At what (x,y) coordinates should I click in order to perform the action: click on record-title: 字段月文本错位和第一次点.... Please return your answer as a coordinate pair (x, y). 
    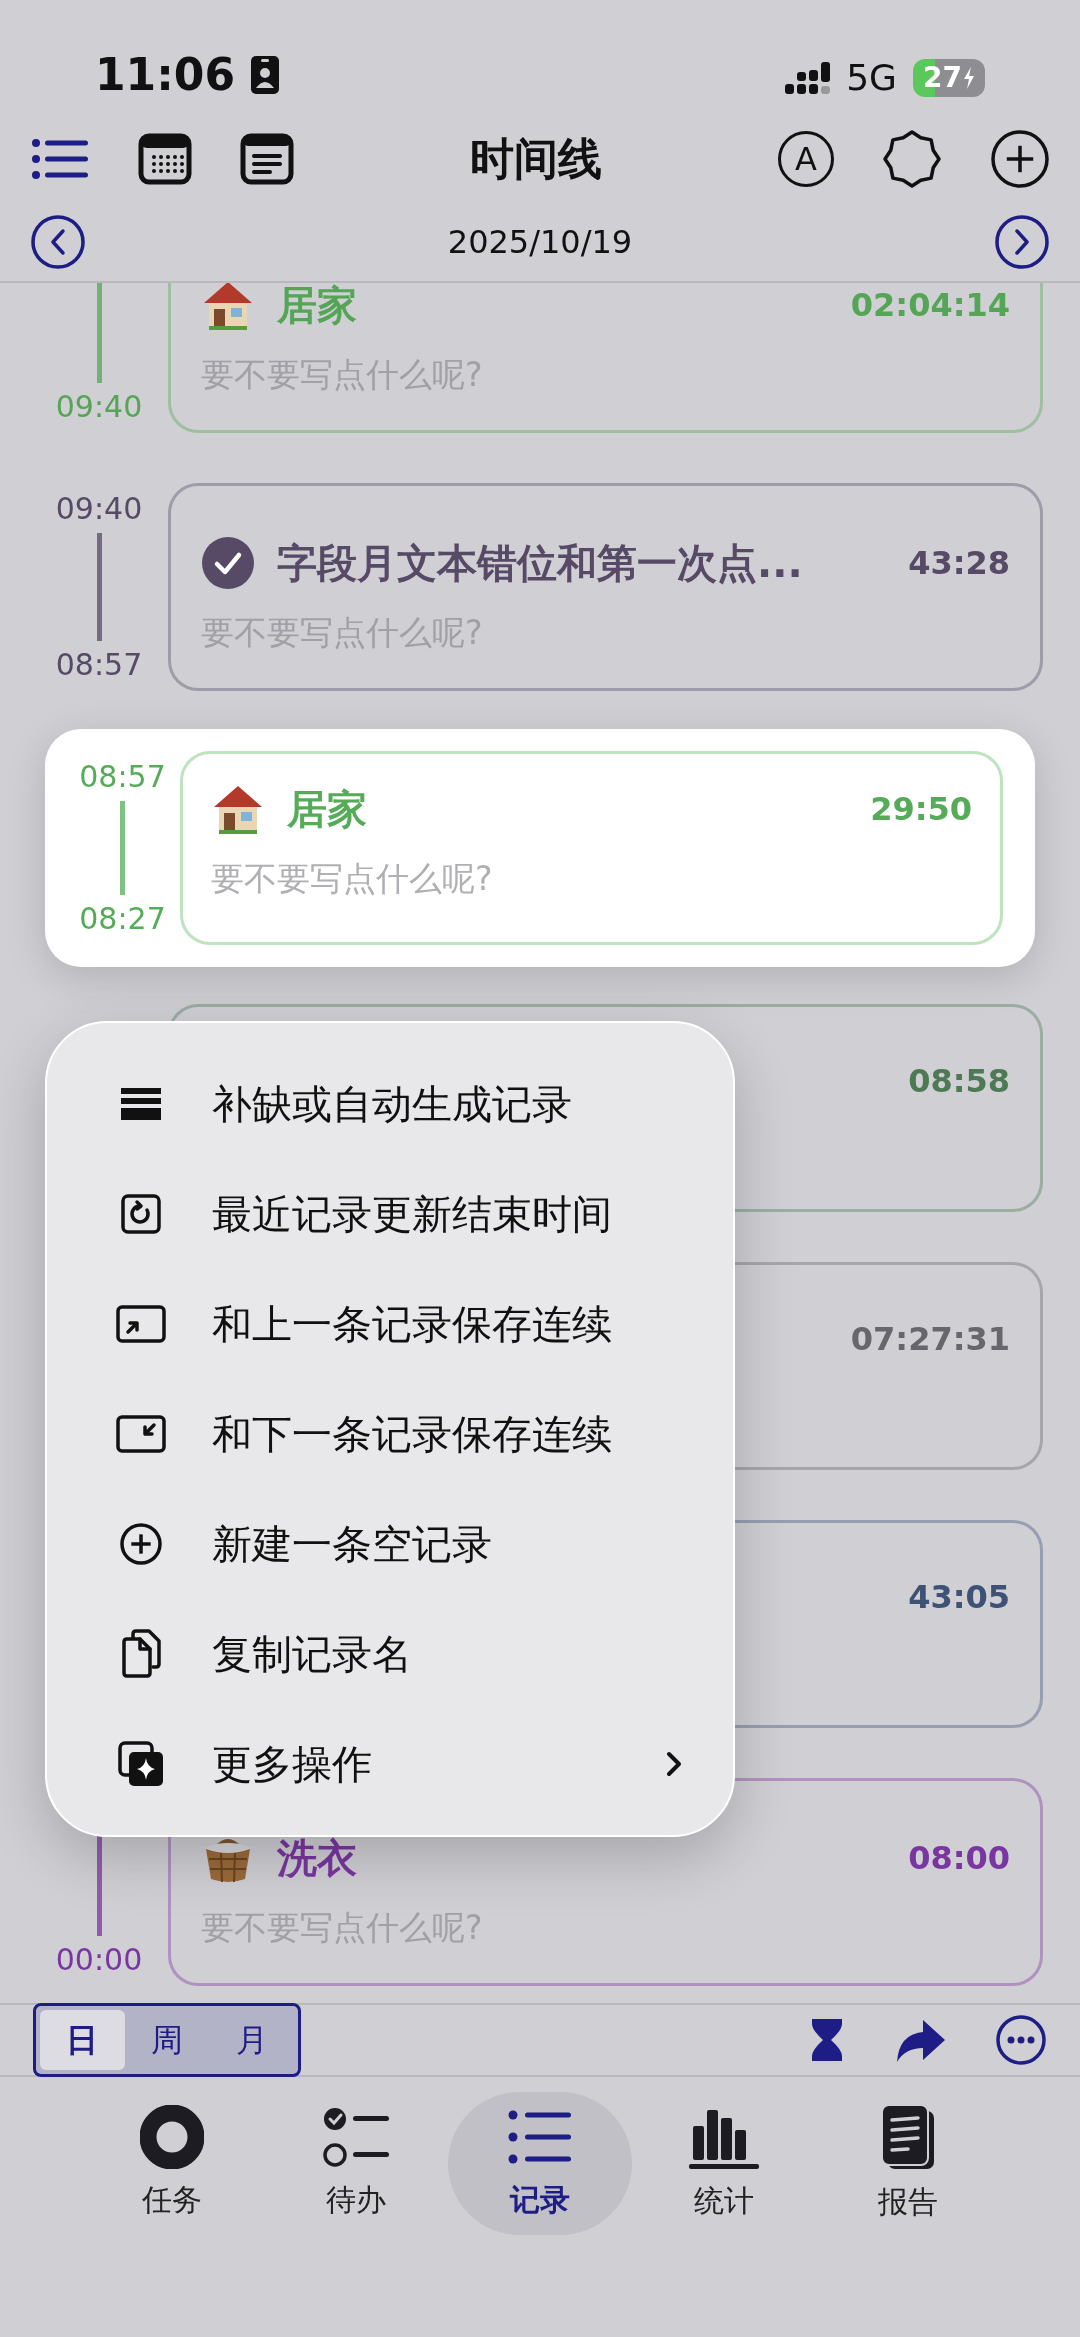
    Looking at the image, I should click on (540, 563).